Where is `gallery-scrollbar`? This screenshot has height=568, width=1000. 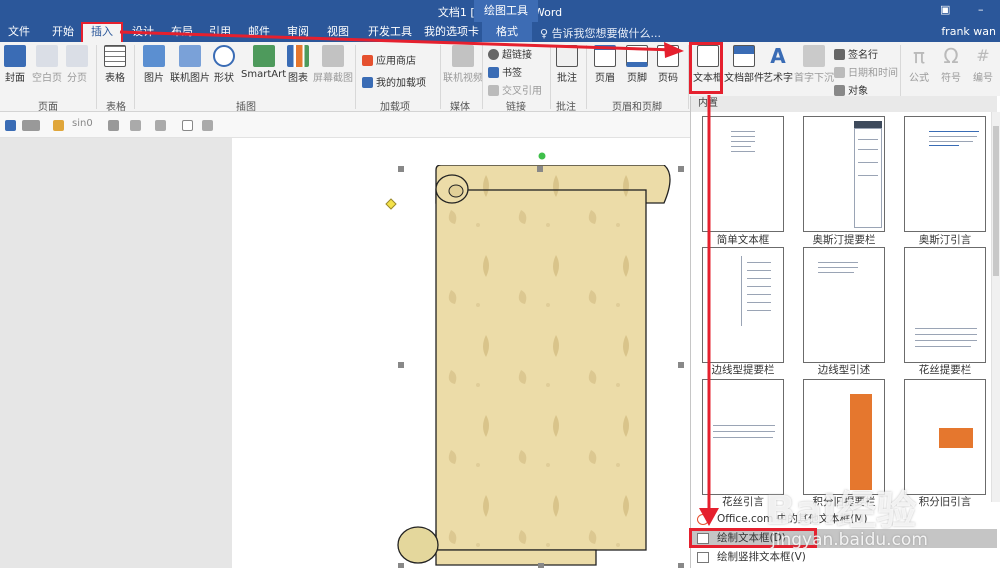 gallery-scrollbar is located at coordinates (995, 307).